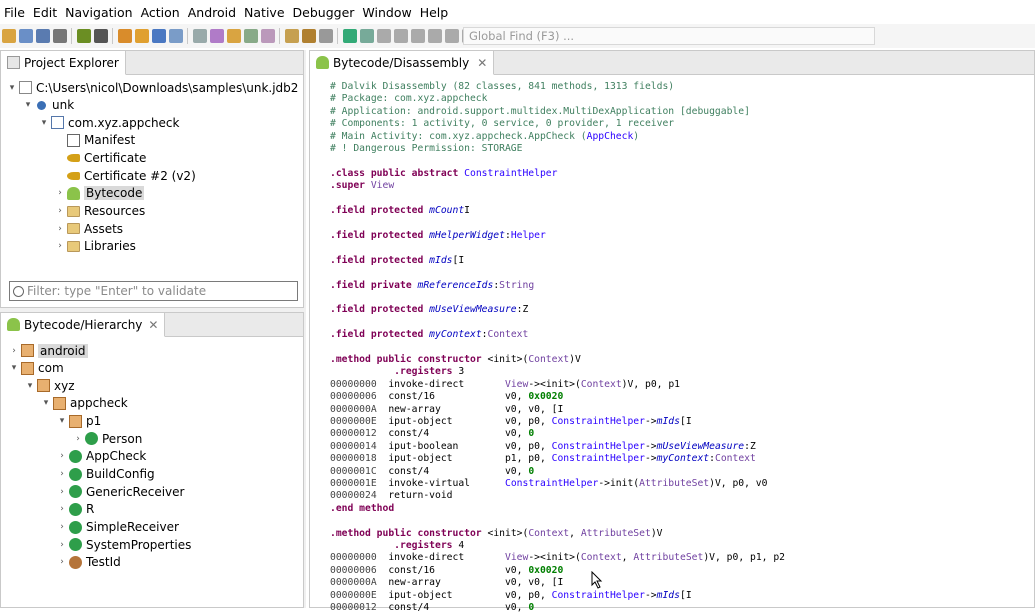  What do you see at coordinates (386, 12) in the screenshot?
I see `menu-window: Window` at bounding box center [386, 12].